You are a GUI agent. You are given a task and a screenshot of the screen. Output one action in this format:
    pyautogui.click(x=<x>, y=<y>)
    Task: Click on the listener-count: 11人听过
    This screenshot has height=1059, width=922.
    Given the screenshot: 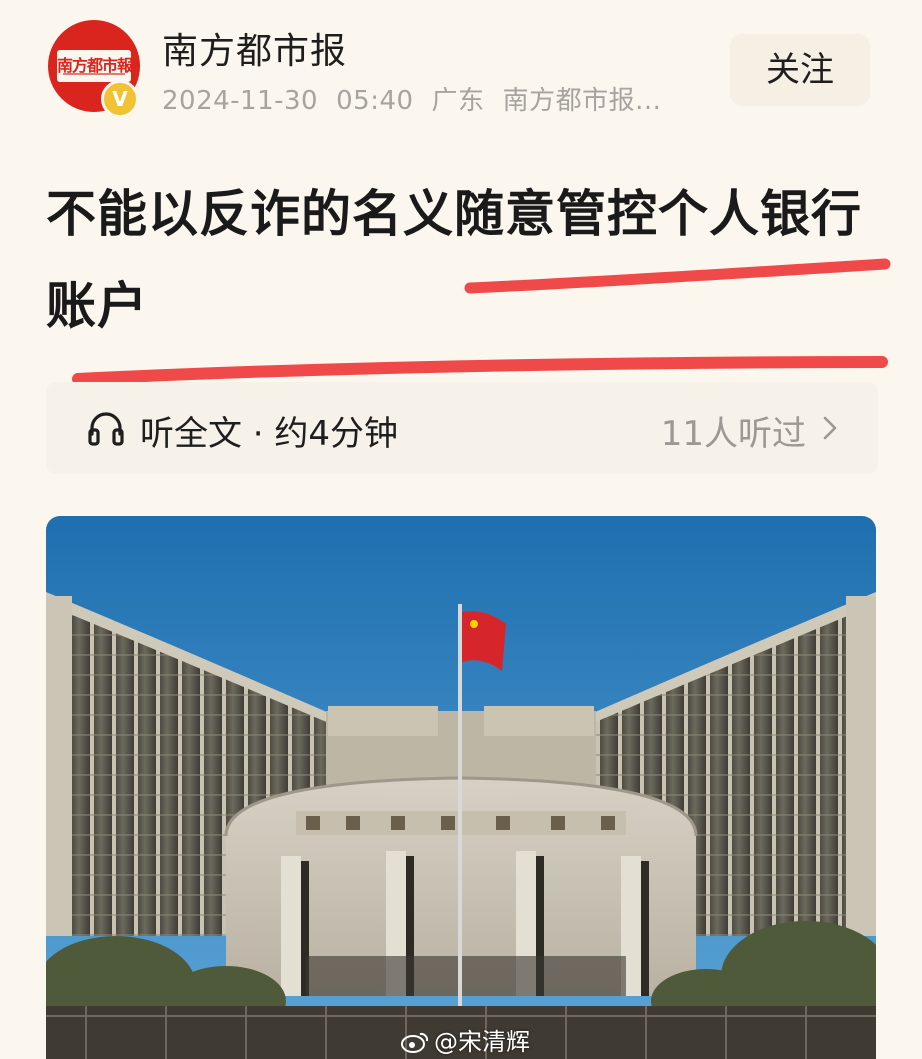 What is the action you would take?
    pyautogui.click(x=733, y=434)
    